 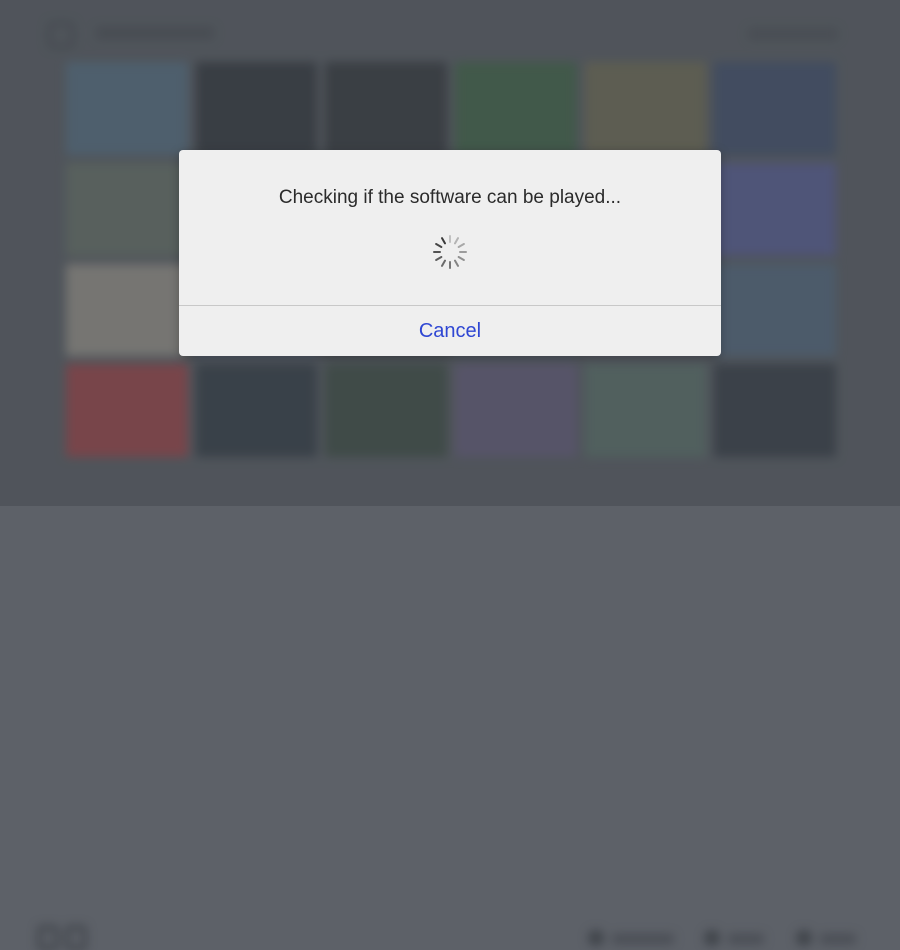 I want to click on cancel-button: Cancel, so click(x=450, y=331).